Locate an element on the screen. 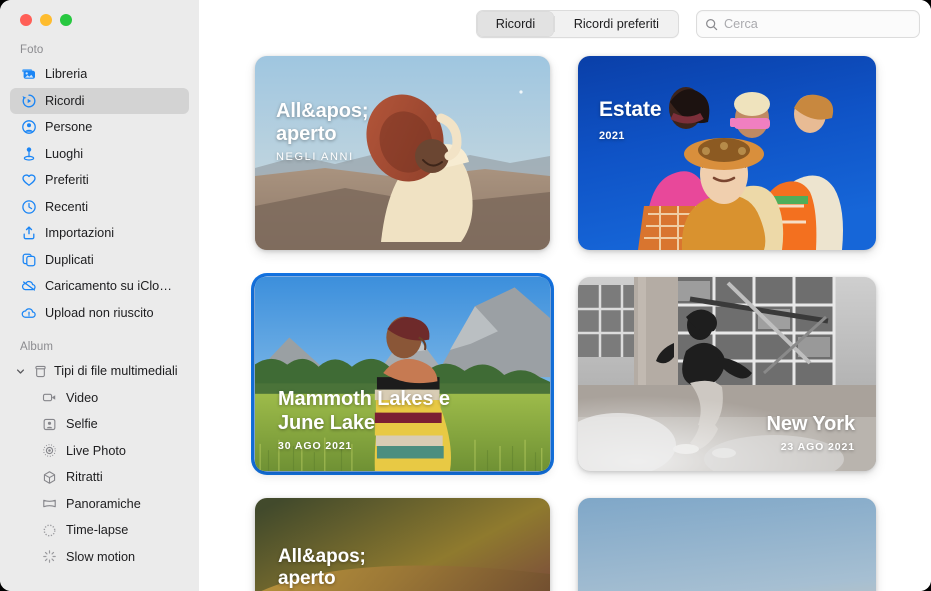 Image resolution: width=931 pixels, height=591 pixels. map-pin-icon is located at coordinates (28, 153).